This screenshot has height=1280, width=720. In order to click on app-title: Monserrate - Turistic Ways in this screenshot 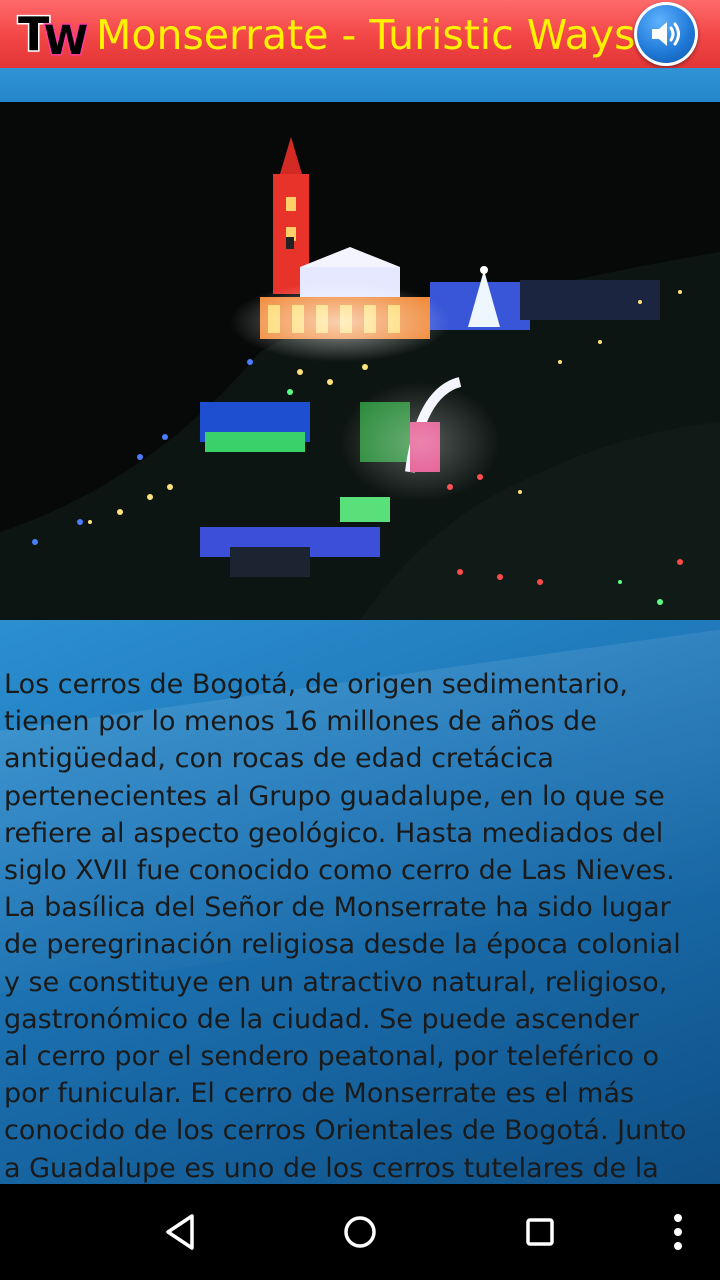, I will do `click(366, 35)`.